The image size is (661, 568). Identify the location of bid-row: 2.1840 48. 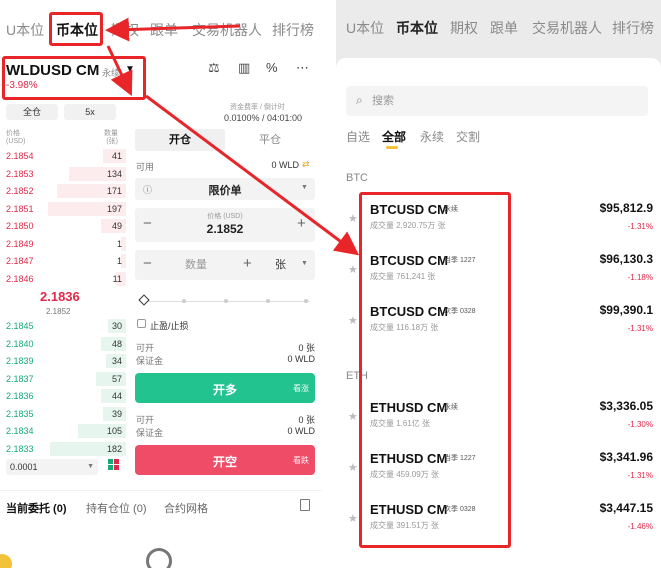
(63, 344).